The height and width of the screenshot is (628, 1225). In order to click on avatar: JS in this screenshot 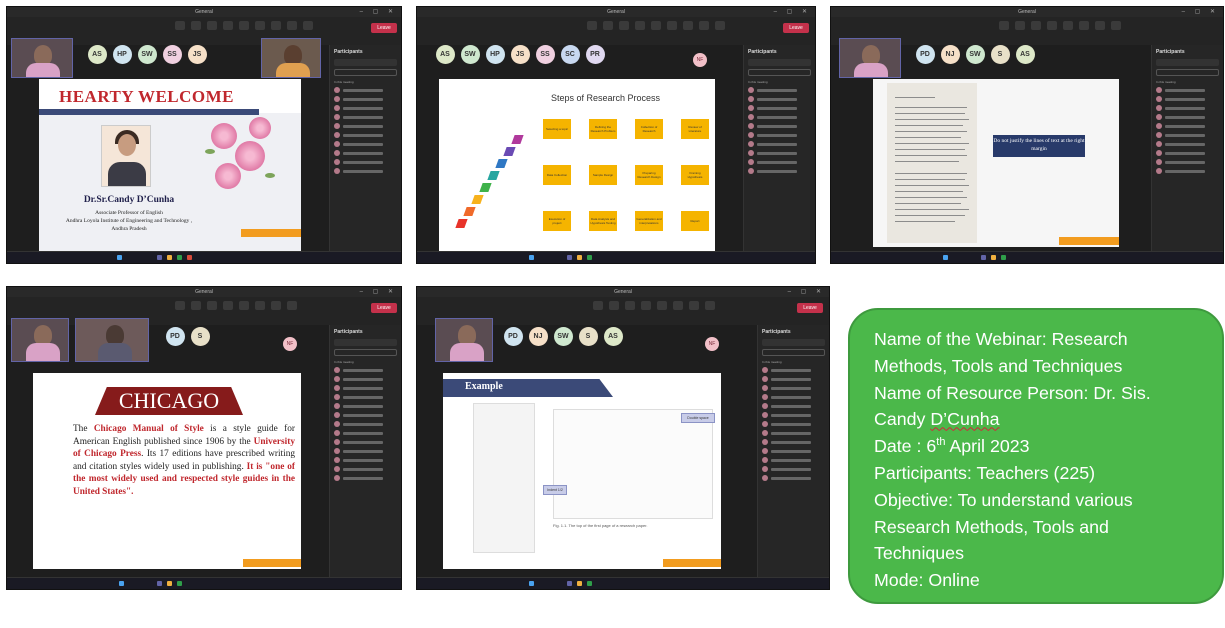, I will do `click(197, 54)`.